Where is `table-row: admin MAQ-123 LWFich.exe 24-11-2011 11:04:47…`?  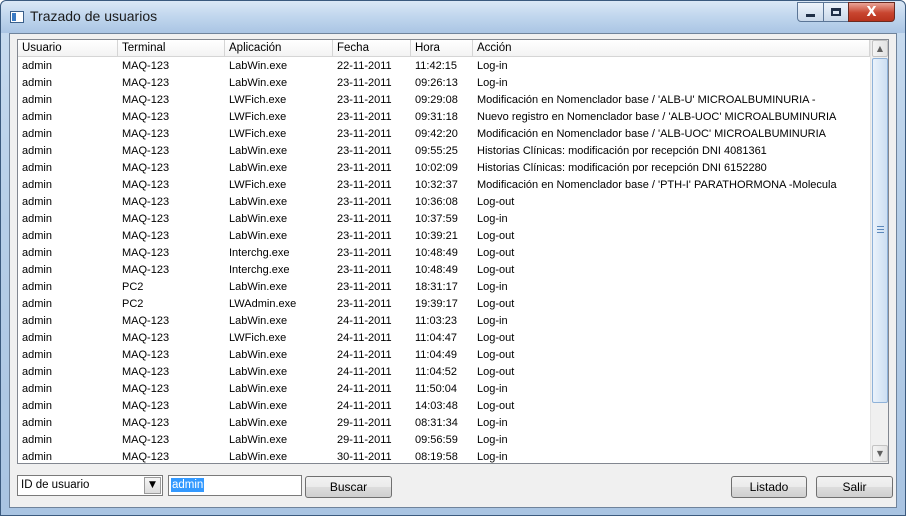 table-row: admin MAQ-123 LWFich.exe 24-11-2011 11:04:47… is located at coordinates (444, 338).